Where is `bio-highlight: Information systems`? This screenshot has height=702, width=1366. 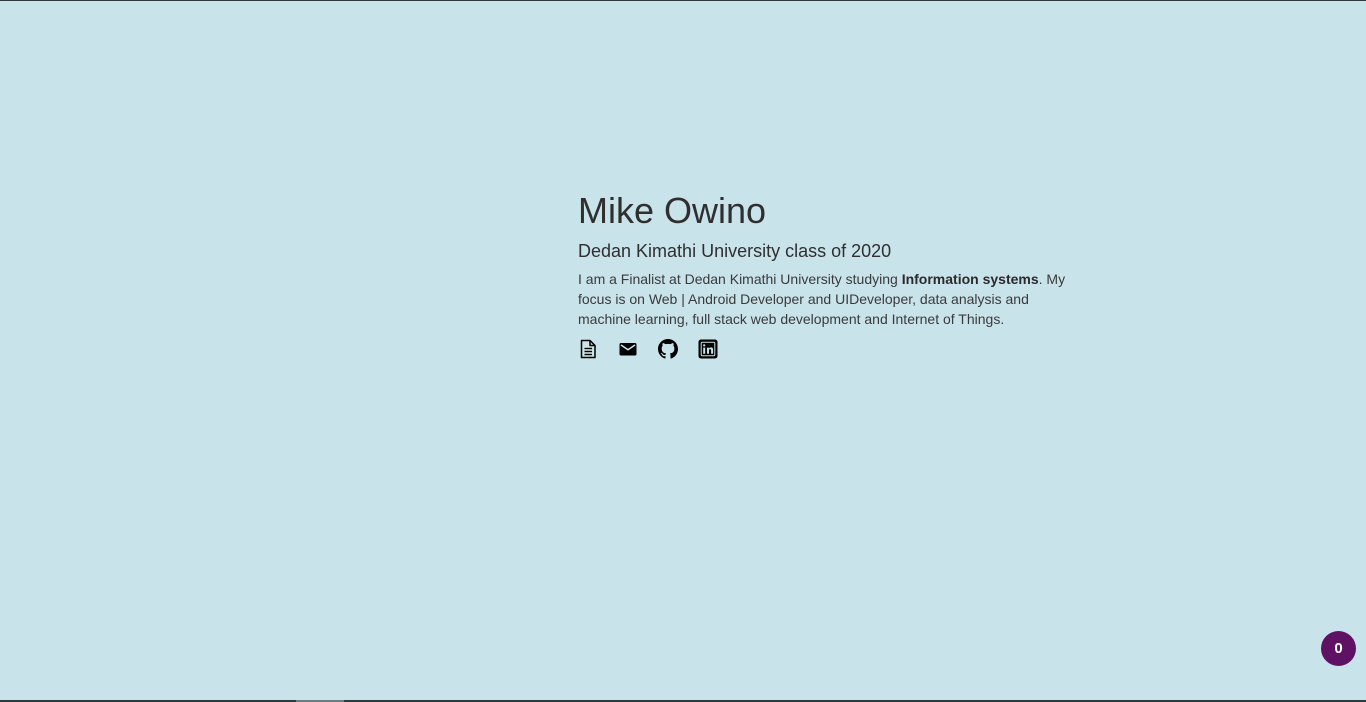
bio-highlight: Information systems is located at coordinates (970, 279).